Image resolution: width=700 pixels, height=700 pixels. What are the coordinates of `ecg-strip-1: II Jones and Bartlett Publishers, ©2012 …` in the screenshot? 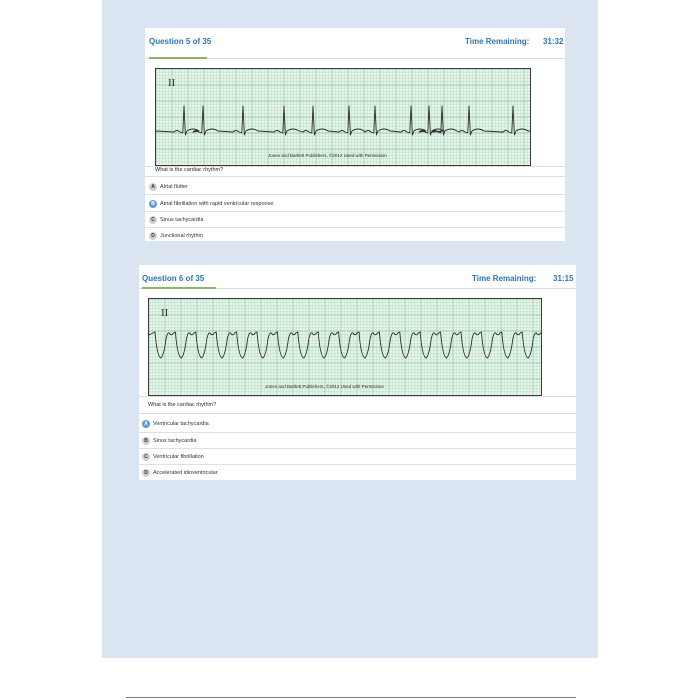 It's located at (343, 117).